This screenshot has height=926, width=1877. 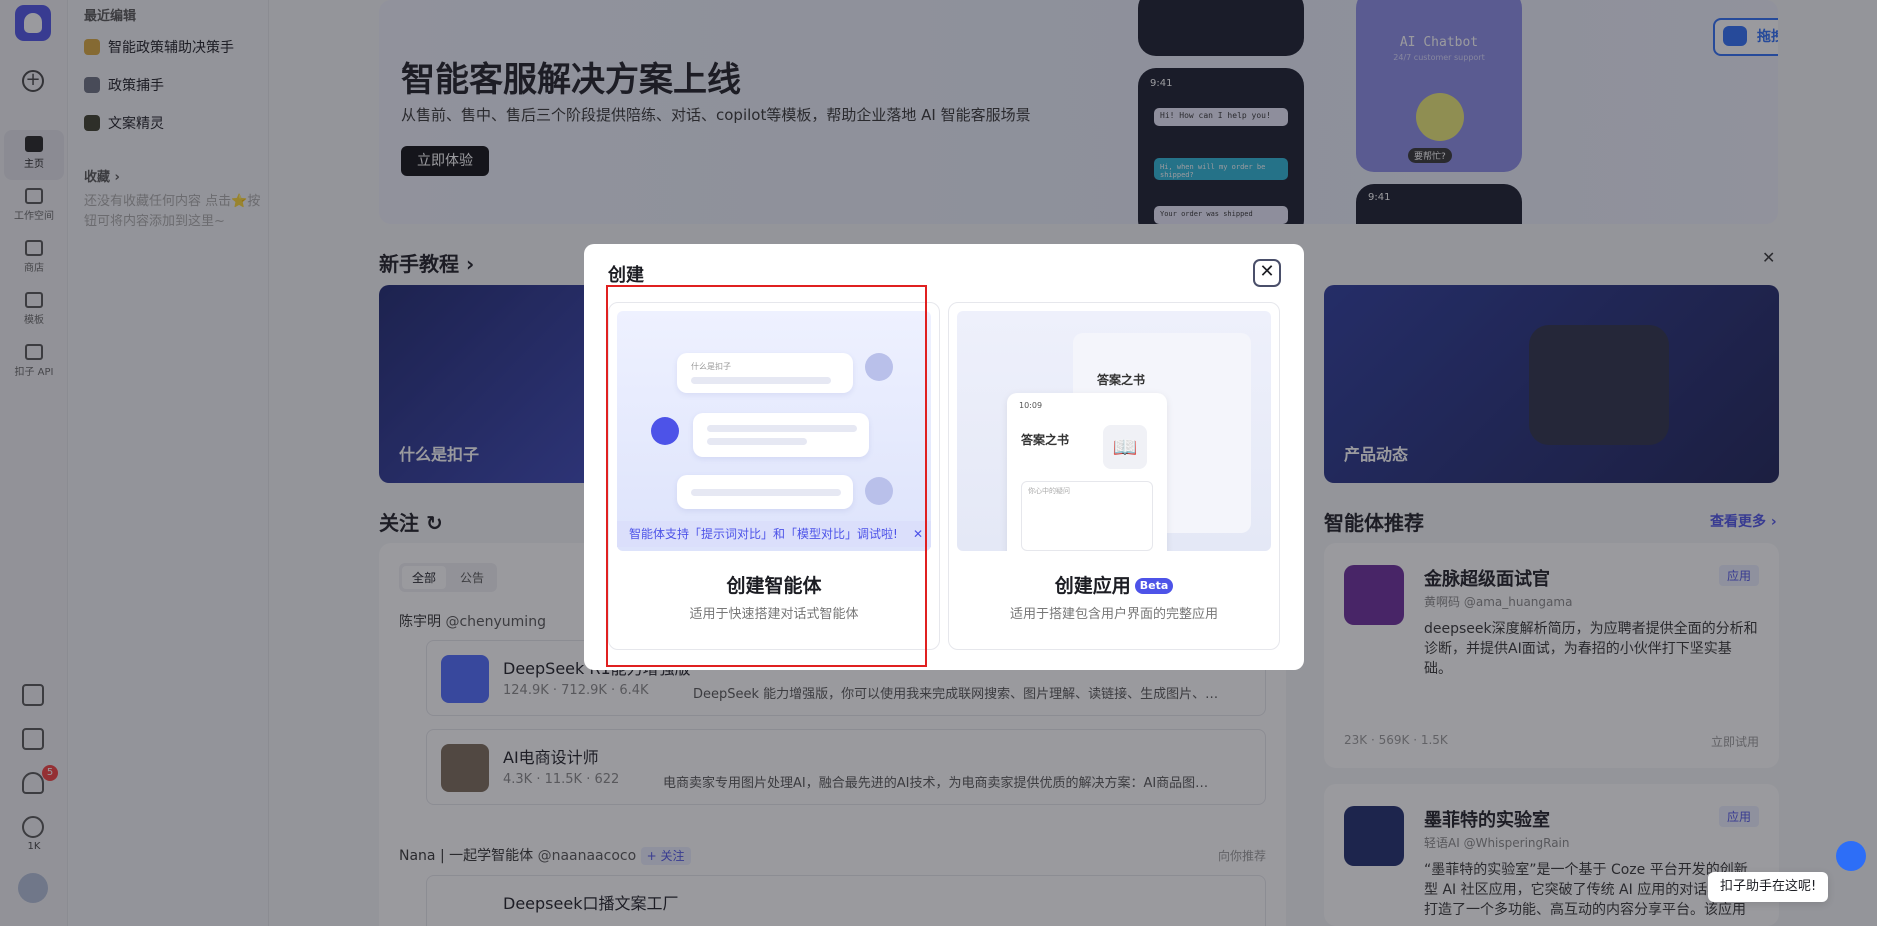 I want to click on bot-avatar-icon, so click(x=665, y=431).